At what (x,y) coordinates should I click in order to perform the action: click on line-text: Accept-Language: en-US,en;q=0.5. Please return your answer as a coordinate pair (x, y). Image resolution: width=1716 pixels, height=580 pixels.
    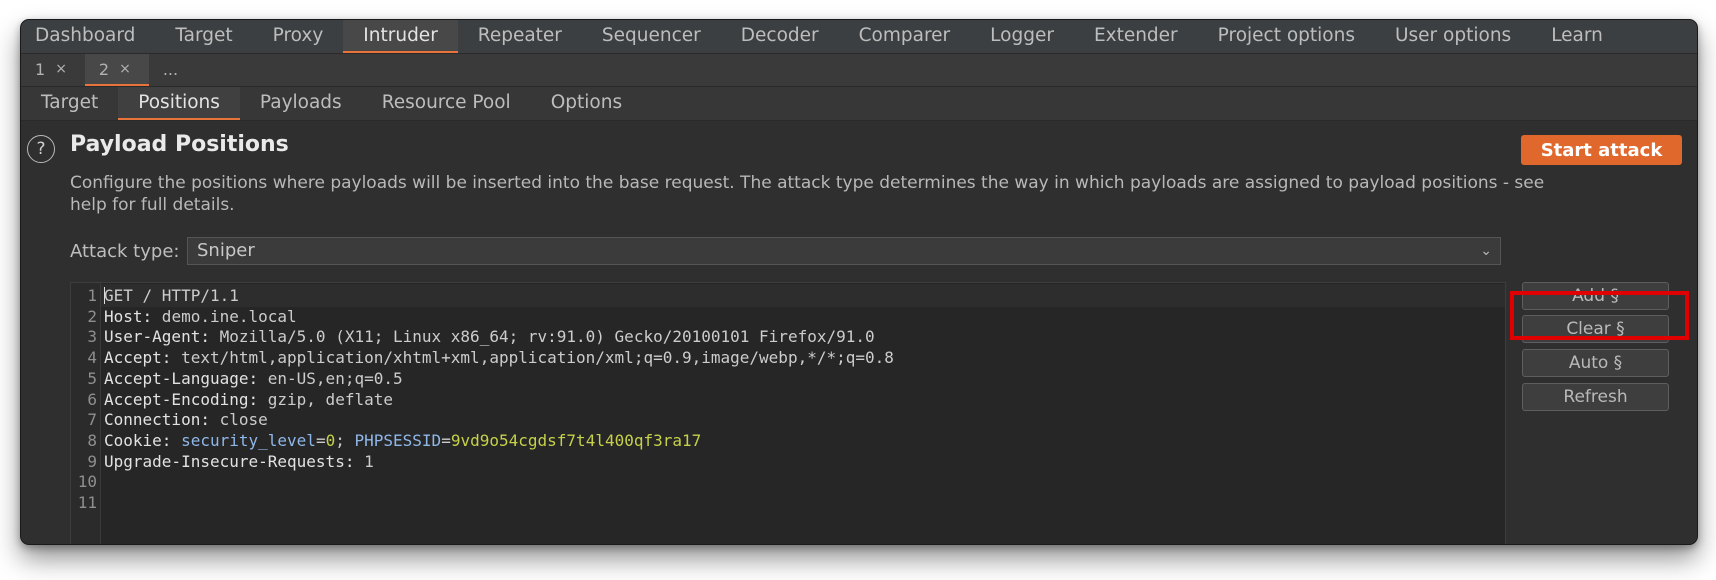
    Looking at the image, I should click on (253, 378).